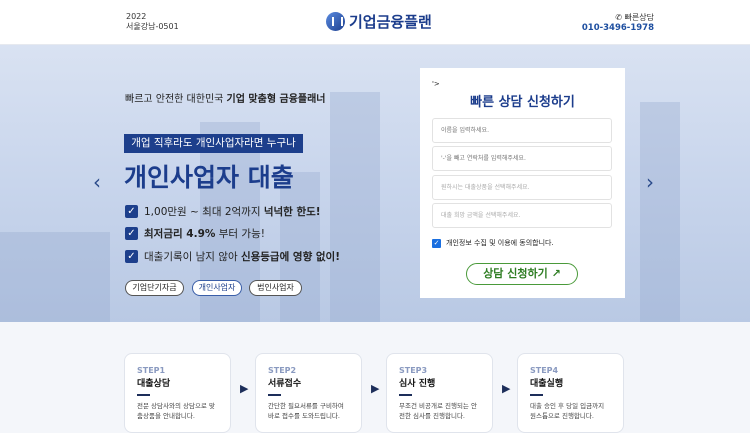  Describe the element at coordinates (217, 288) in the screenshot. I see `pill-sole-proprietor: 개인사업자` at that location.